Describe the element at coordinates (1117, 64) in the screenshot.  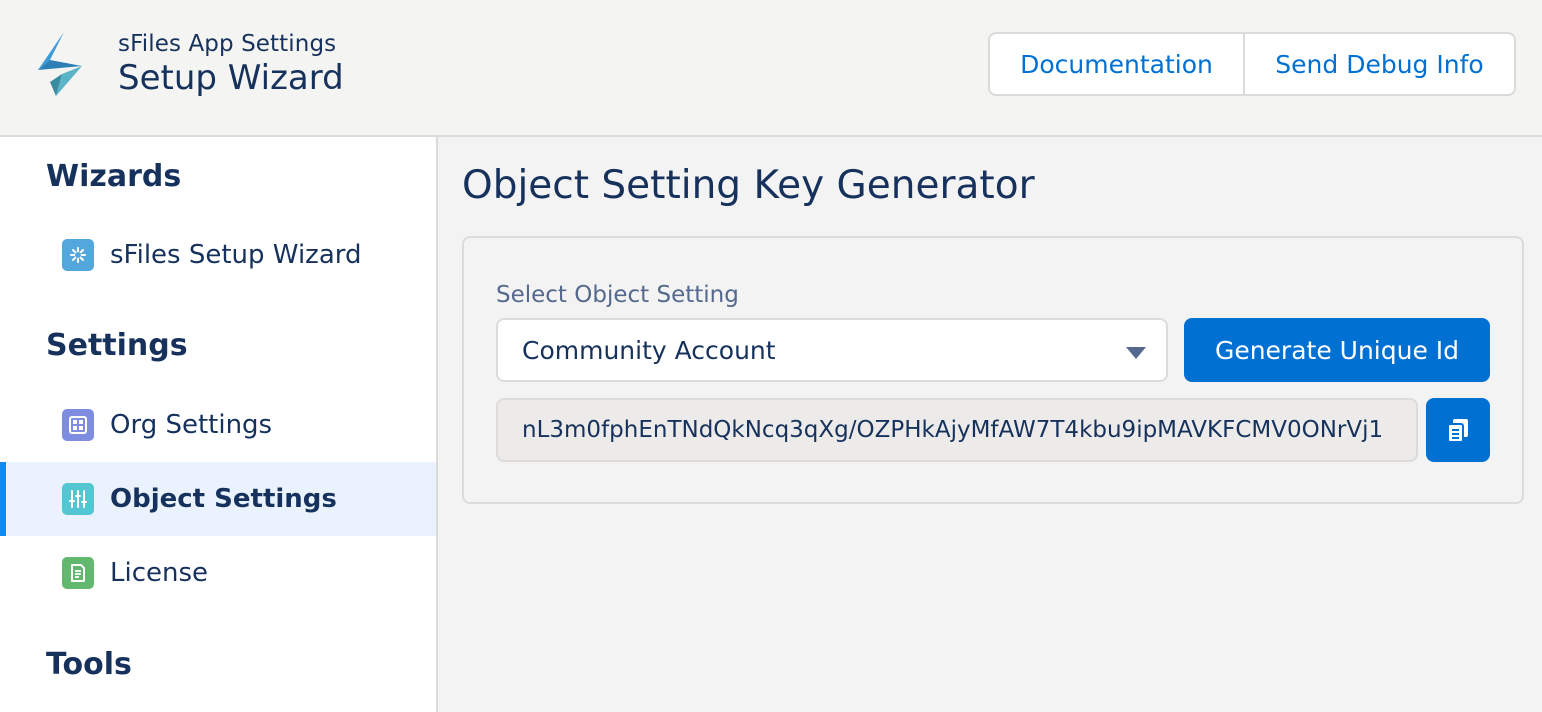
I see `documentation-button: Documentation` at that location.